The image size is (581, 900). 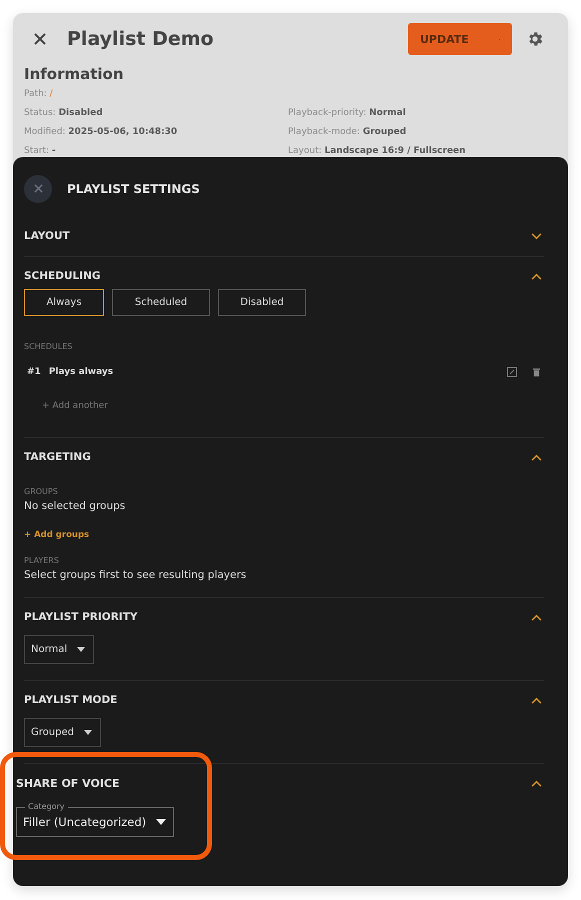 What do you see at coordinates (156, 136) in the screenshot?
I see `info-field: Modified: 2025-05-06, 10:48:30` at bounding box center [156, 136].